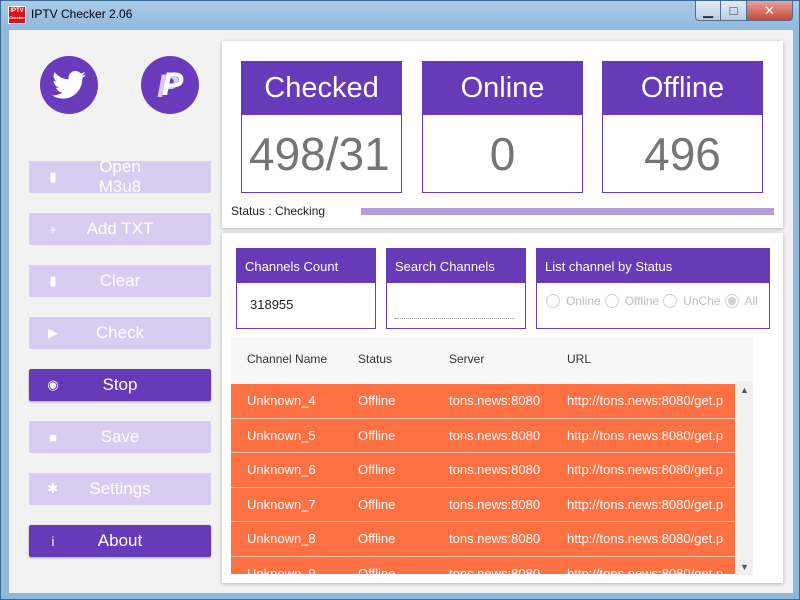 This screenshot has height=600, width=800. I want to click on channels-count-panel: Channels Count 318955, so click(306, 288).